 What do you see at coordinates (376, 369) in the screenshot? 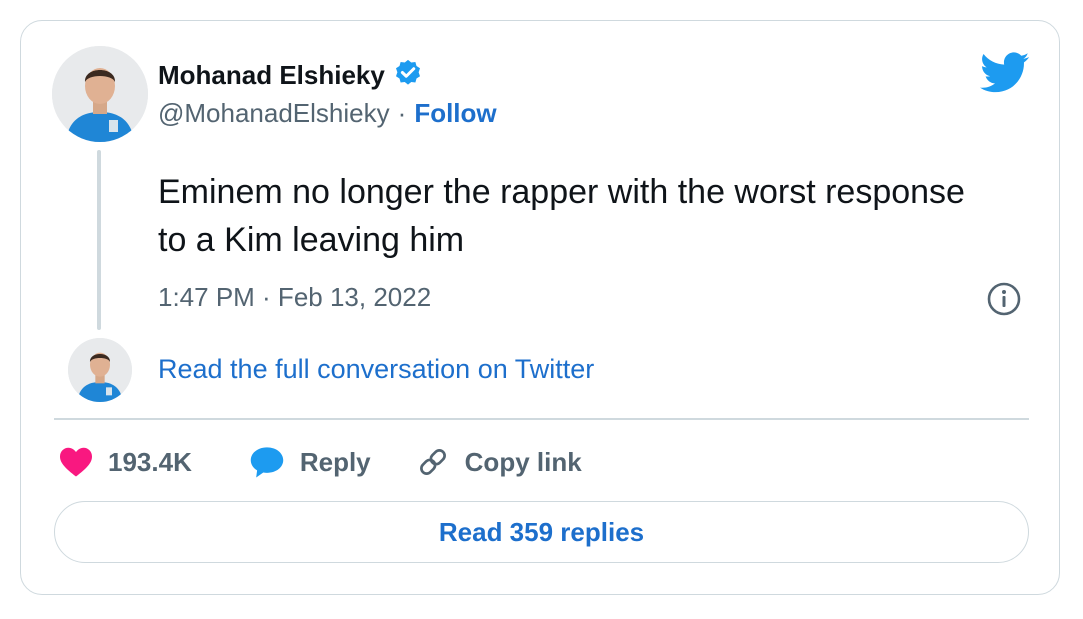
I see `read-full-conversation-link: Read the full conversation on Twitter` at bounding box center [376, 369].